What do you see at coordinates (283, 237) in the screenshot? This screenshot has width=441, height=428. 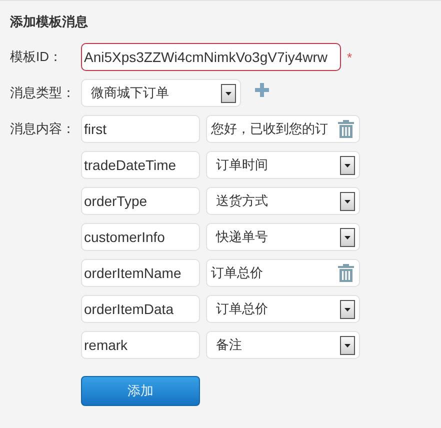 I see `value-dropdown: 快递单号` at bounding box center [283, 237].